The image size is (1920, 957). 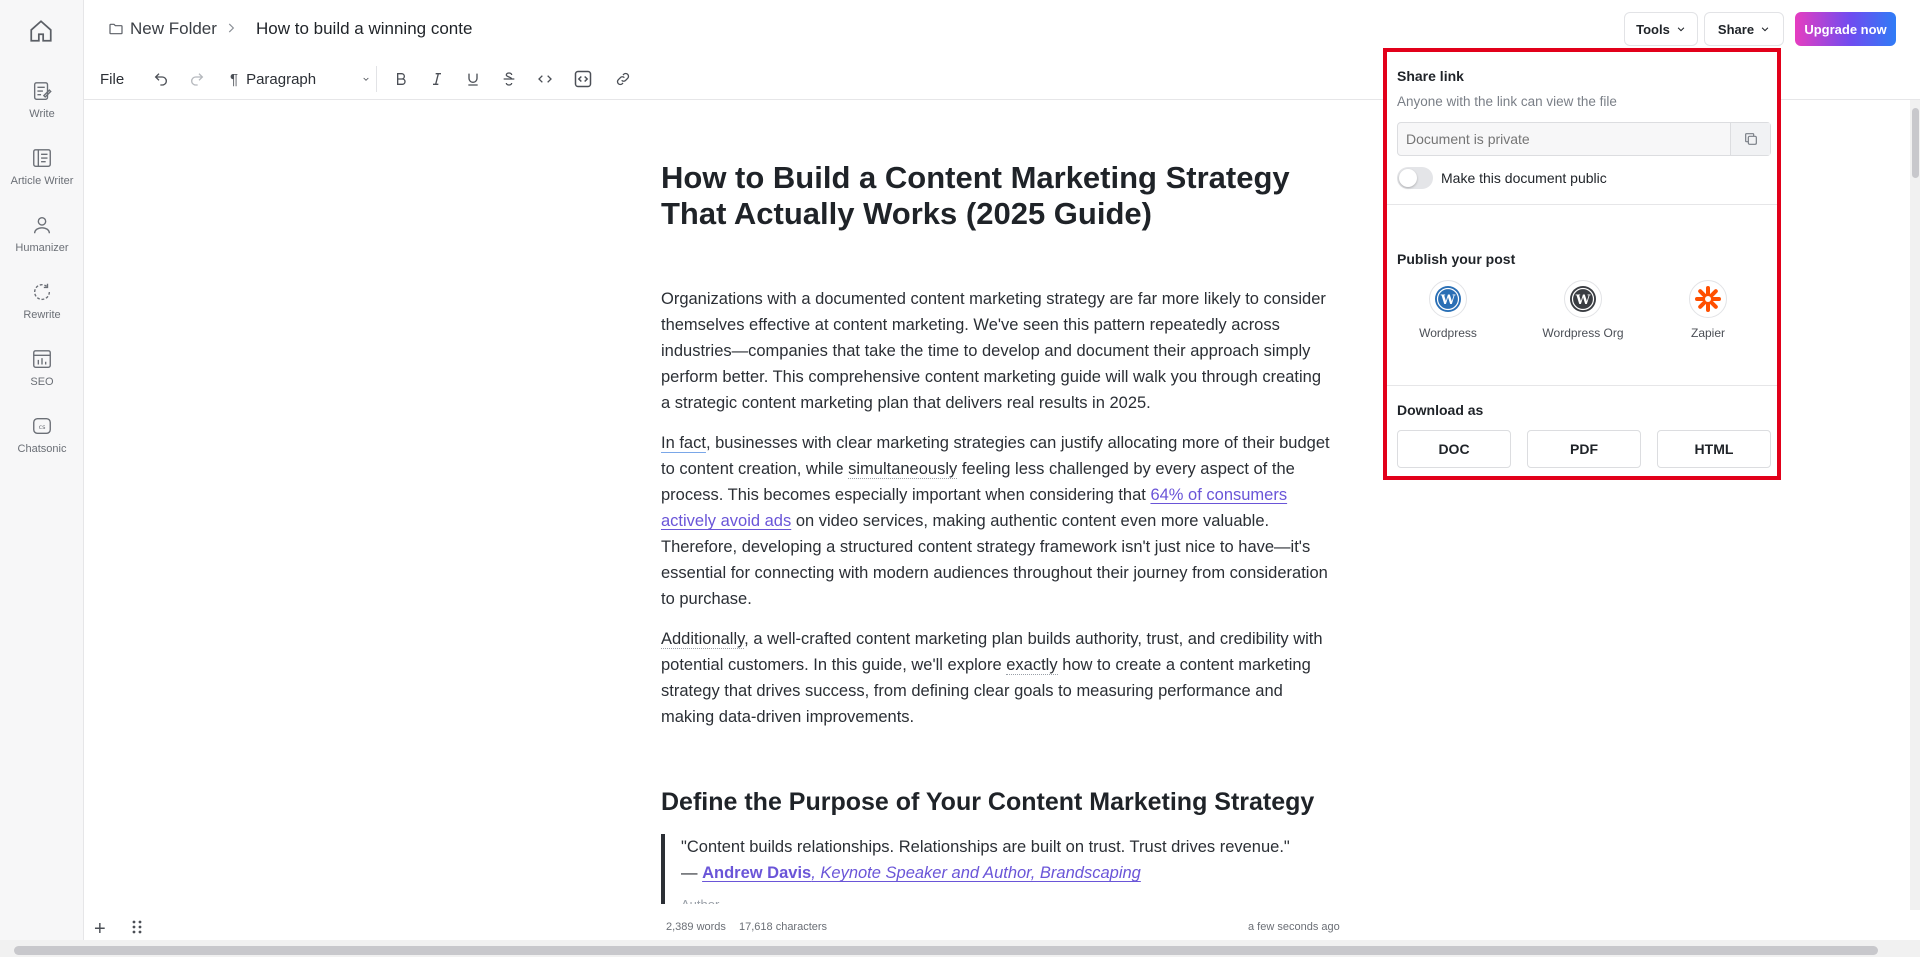 I want to click on tools-button: Tools, so click(x=1661, y=29).